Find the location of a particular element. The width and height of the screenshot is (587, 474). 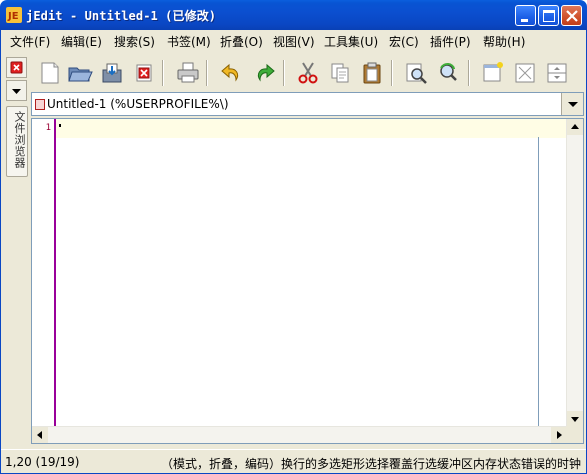

menu-plugins: 插件(P) is located at coordinates (450, 41).